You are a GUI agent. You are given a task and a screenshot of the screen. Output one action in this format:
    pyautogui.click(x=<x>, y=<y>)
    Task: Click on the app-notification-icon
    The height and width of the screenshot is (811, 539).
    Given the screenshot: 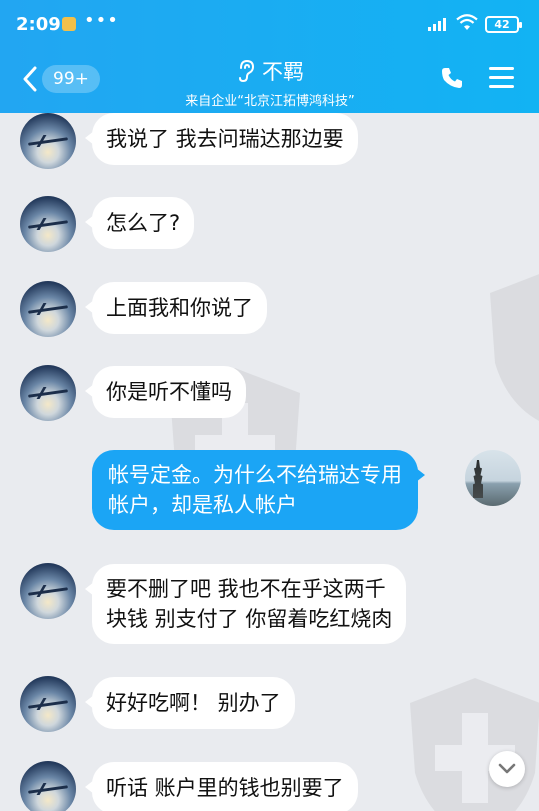 What is the action you would take?
    pyautogui.click(x=69, y=24)
    